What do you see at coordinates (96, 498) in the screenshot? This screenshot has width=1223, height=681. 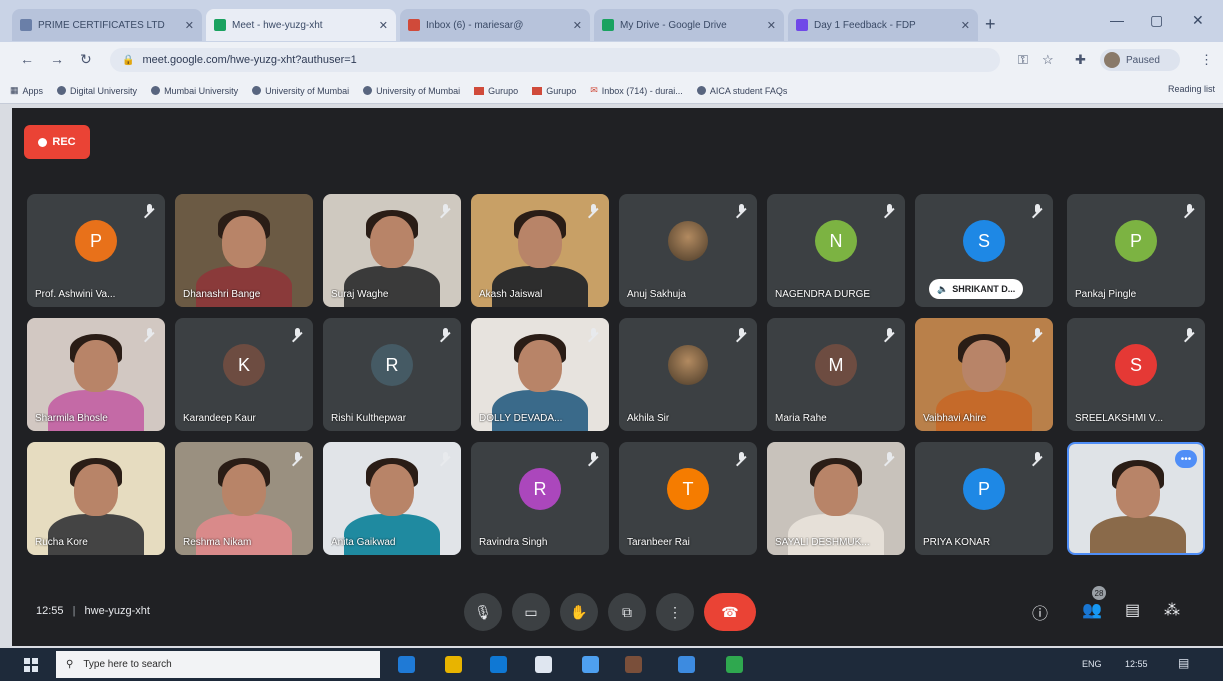 I see `participant-tile: Rucha Kore` at bounding box center [96, 498].